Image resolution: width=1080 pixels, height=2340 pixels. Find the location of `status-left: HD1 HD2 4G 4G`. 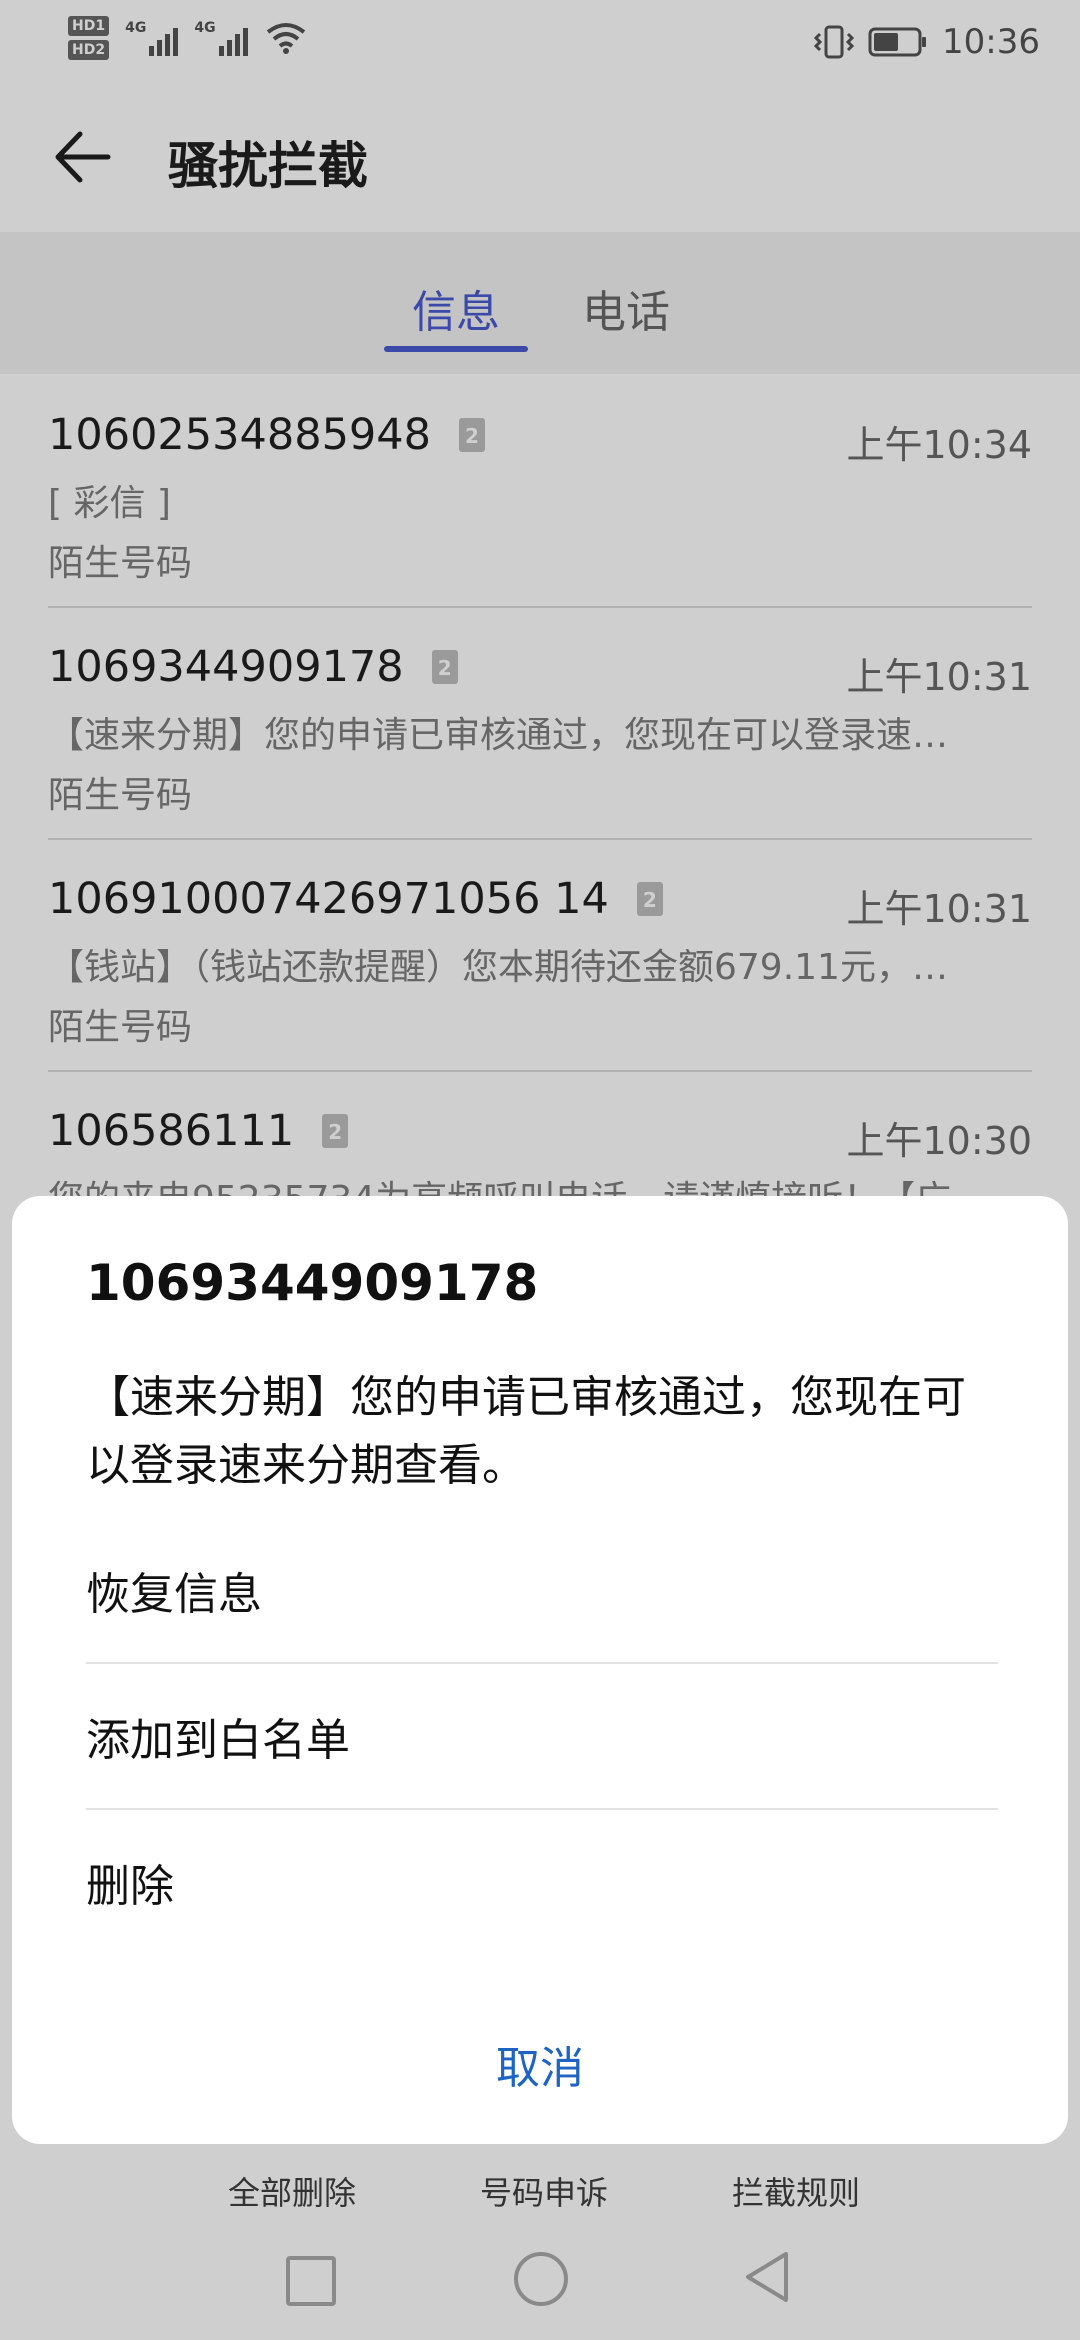

status-left: HD1 HD2 4G 4G is located at coordinates (187, 38).